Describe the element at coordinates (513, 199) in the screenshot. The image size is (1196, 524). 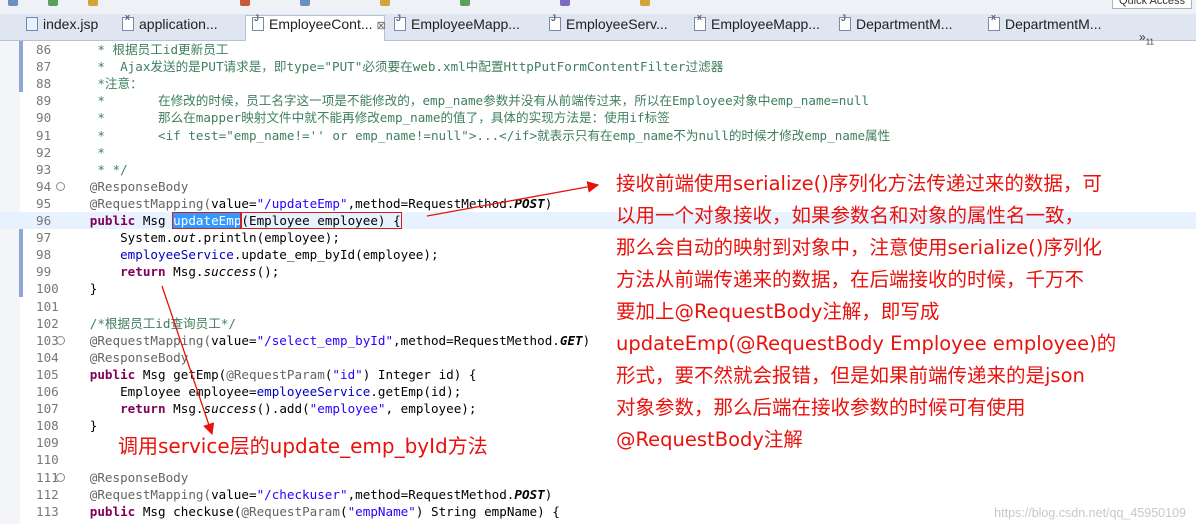
I see `arrow-to-right-note` at that location.